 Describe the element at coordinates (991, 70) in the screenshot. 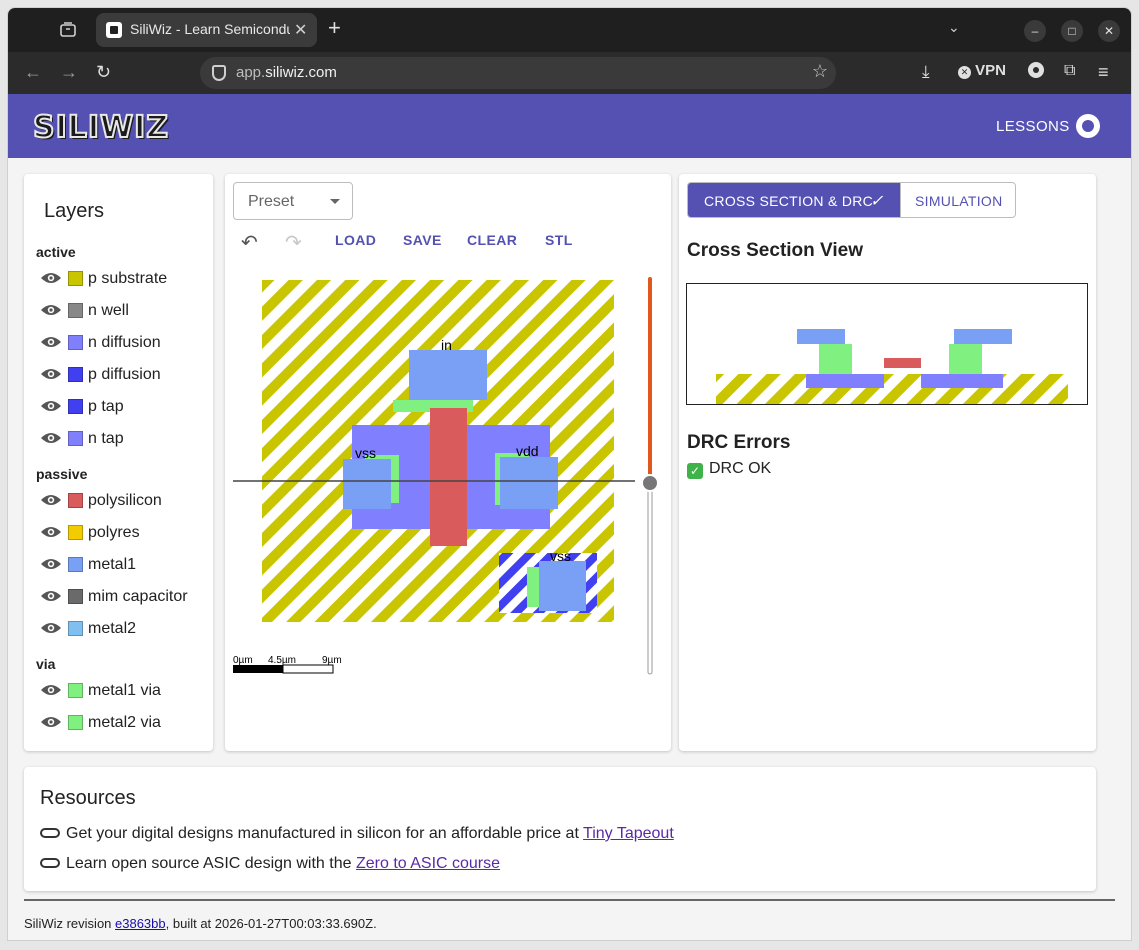

I see `vpn-label: VPN` at that location.